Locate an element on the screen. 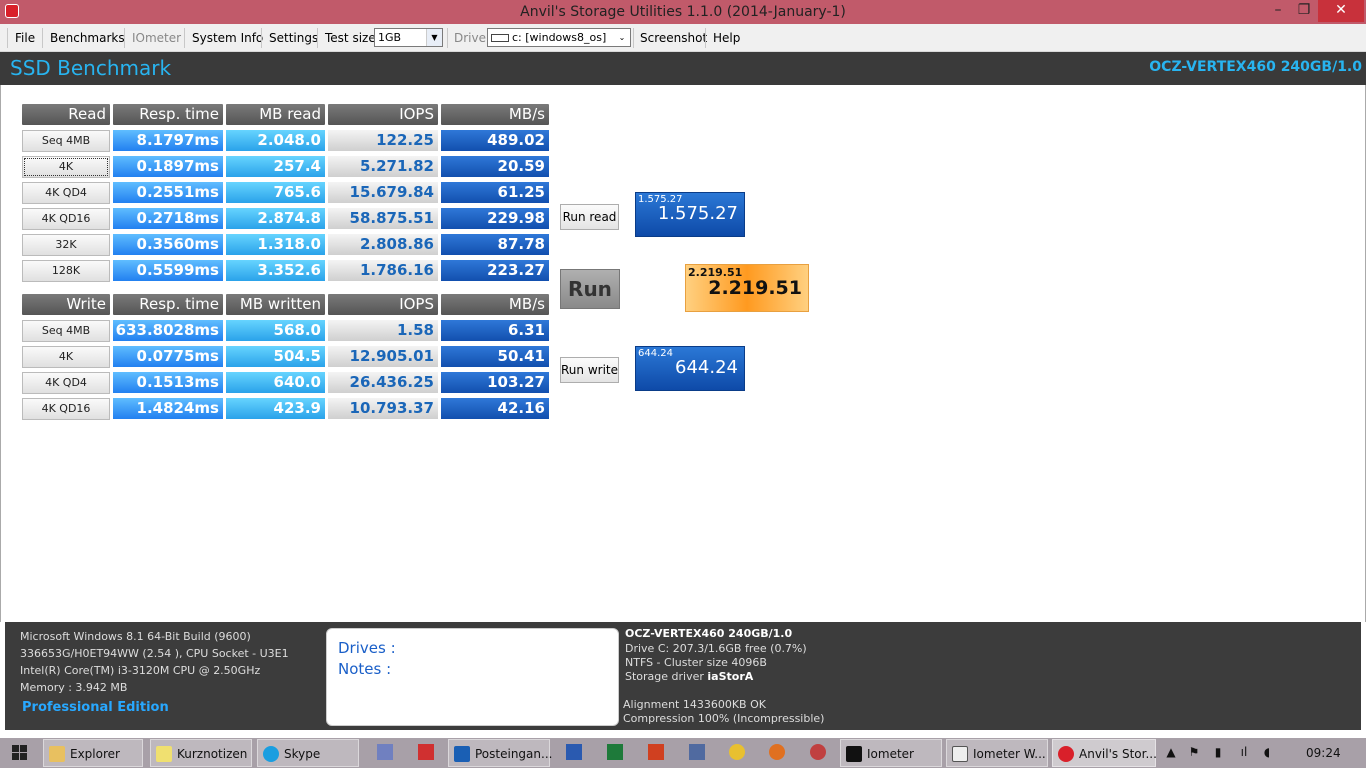  show-hidden-icons-icon: ▲ is located at coordinates (1171, 752).